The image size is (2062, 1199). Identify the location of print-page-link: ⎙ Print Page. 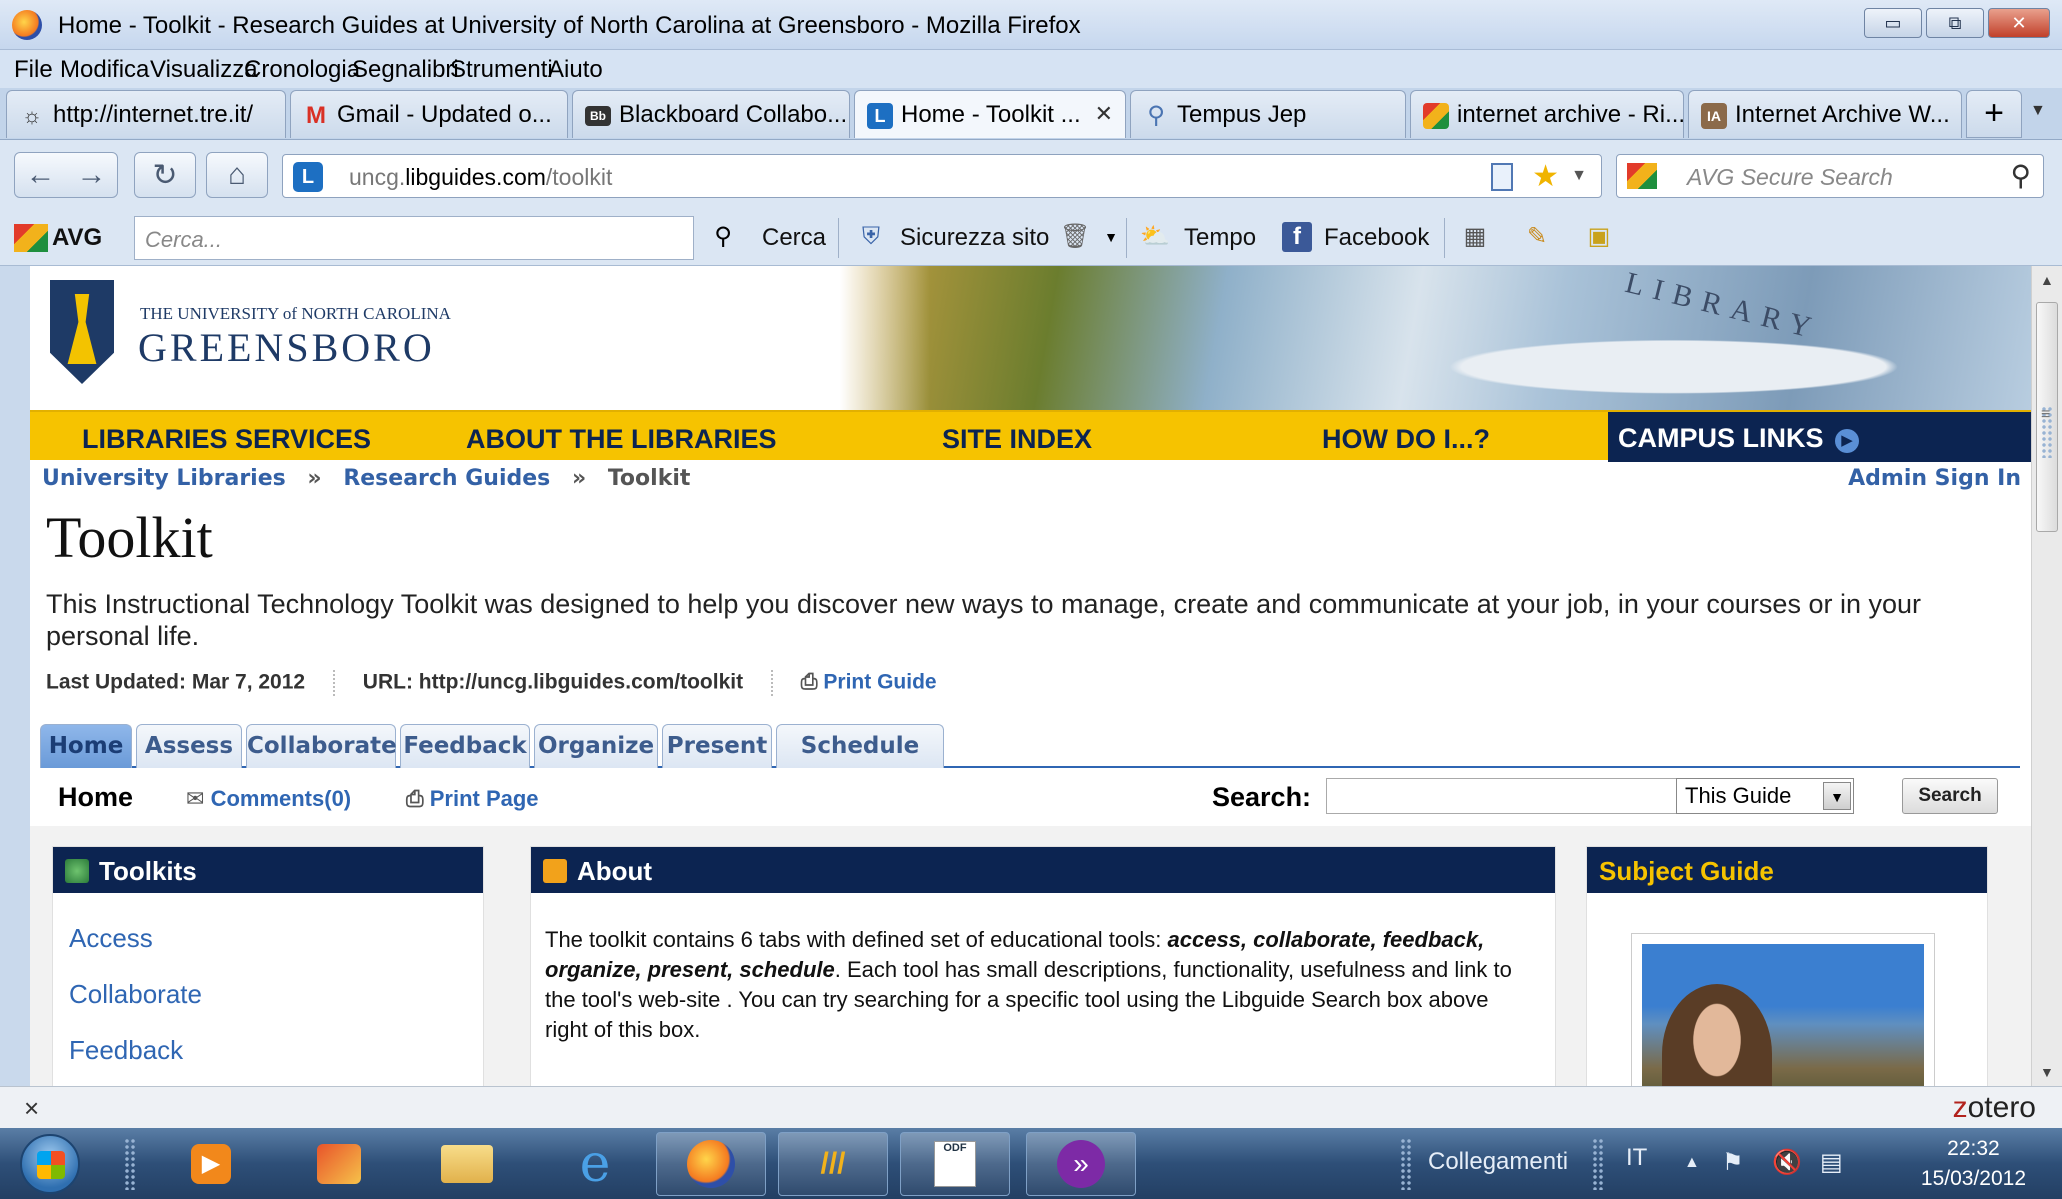
(472, 799).